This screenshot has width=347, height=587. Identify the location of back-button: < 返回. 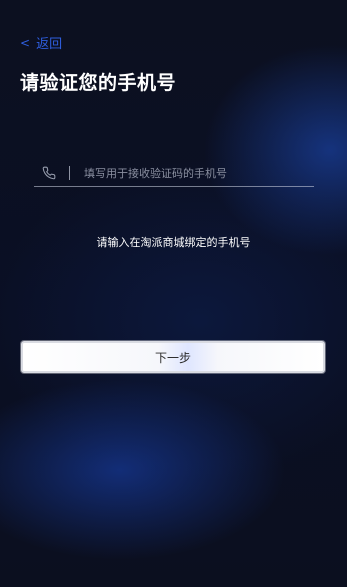
(41, 43).